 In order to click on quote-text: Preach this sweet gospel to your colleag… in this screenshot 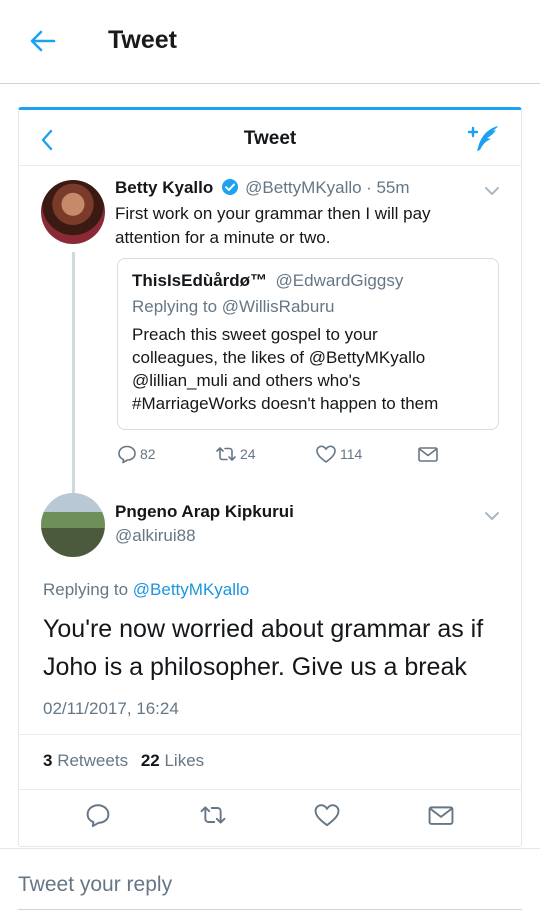, I will do `click(285, 369)`.